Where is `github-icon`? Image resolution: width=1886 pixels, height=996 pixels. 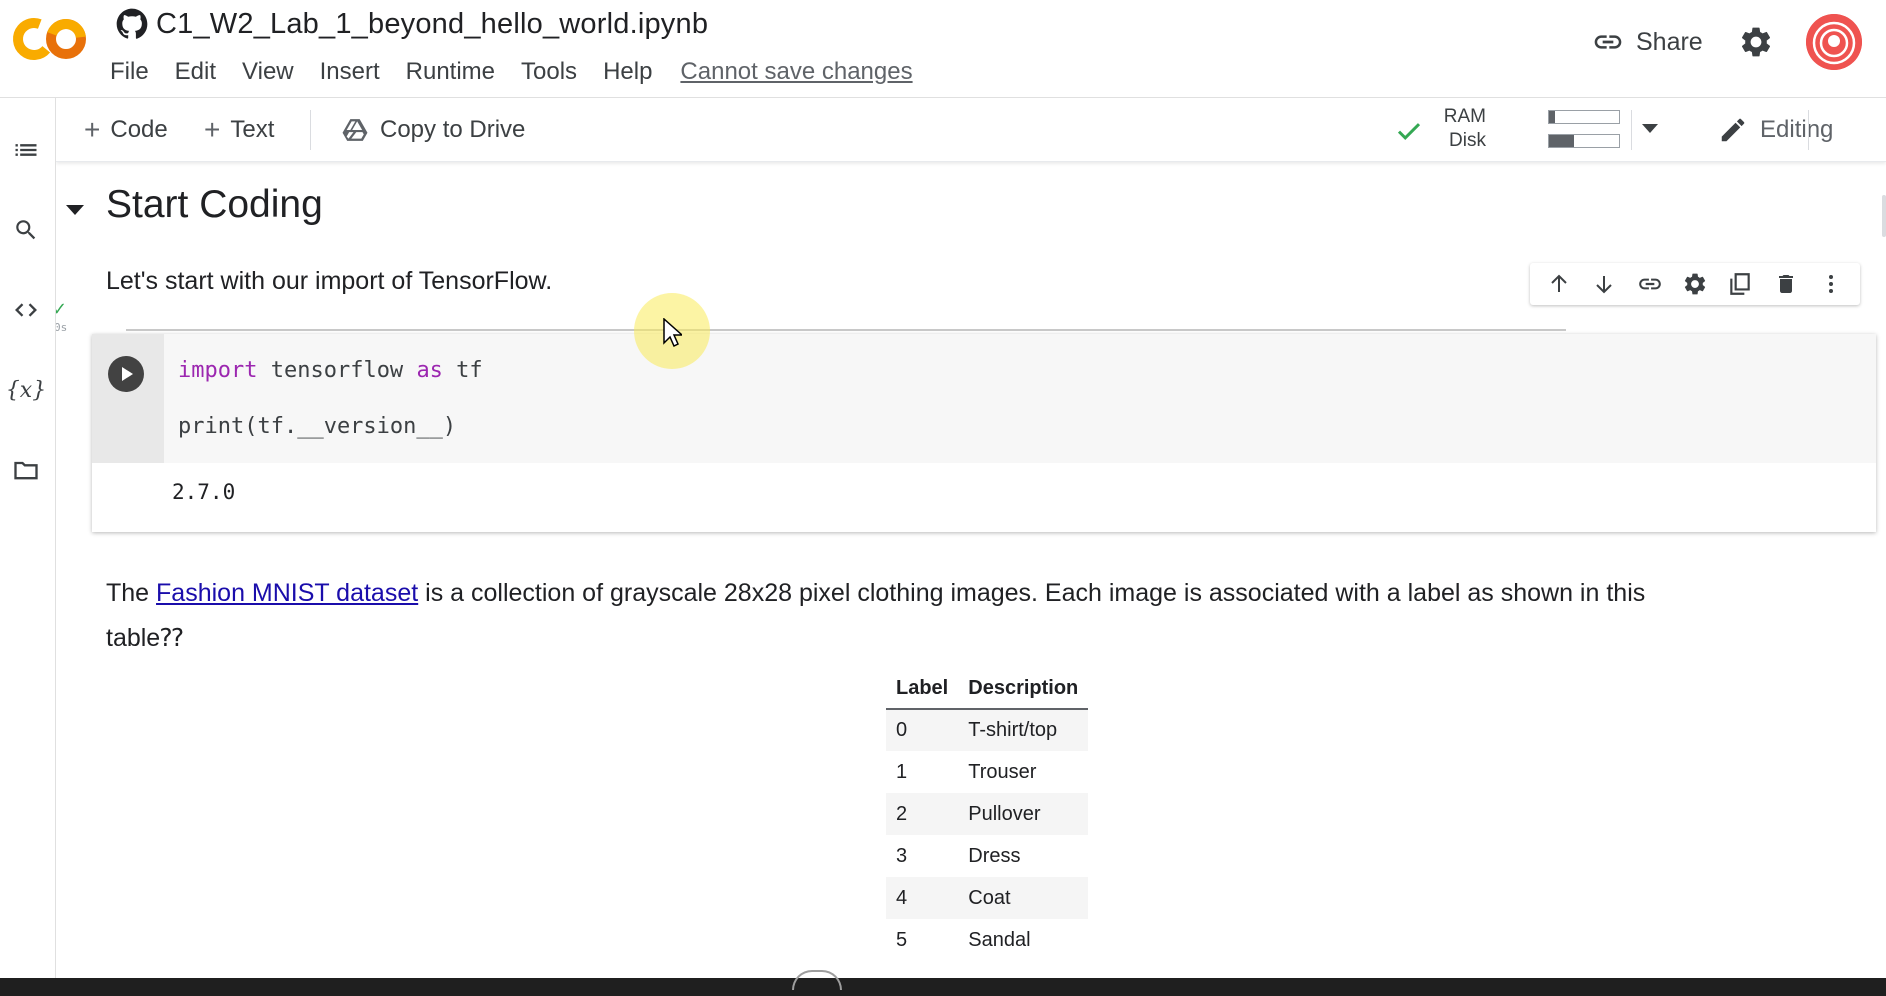
github-icon is located at coordinates (132, 24).